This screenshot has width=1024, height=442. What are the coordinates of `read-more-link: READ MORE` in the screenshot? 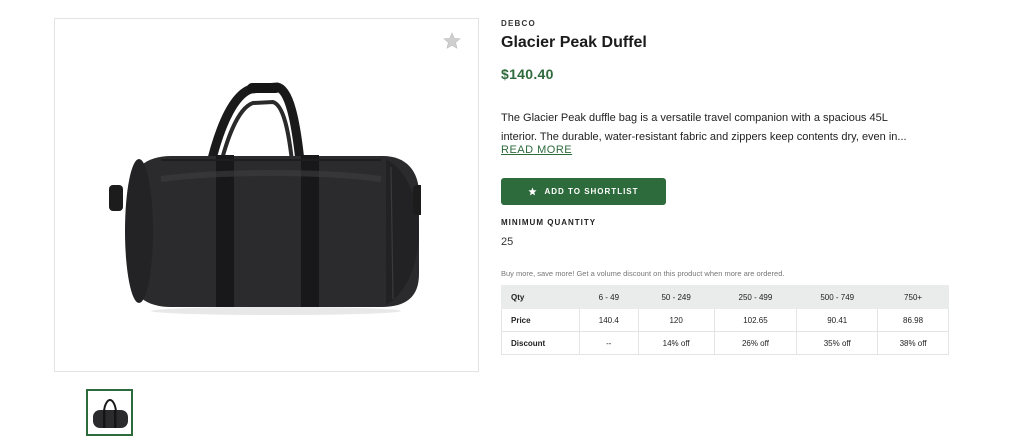 It's located at (536, 150).